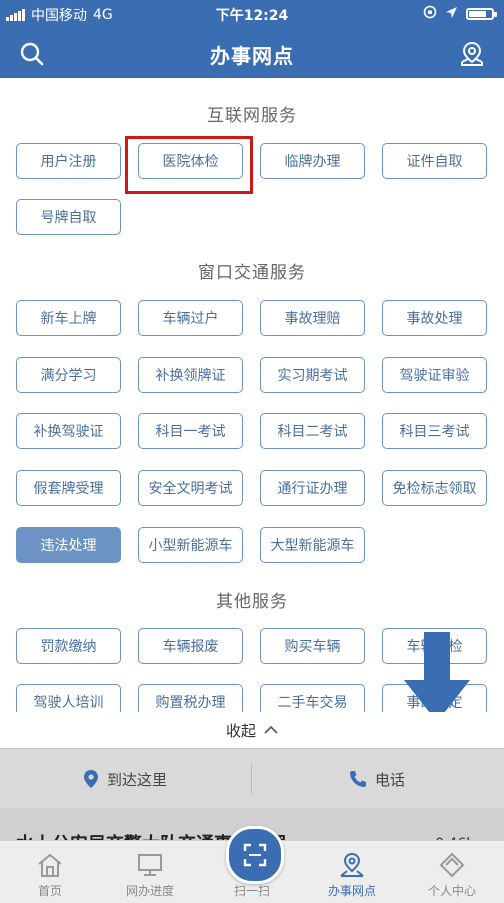  I want to click on scan-icon, so click(255, 855).